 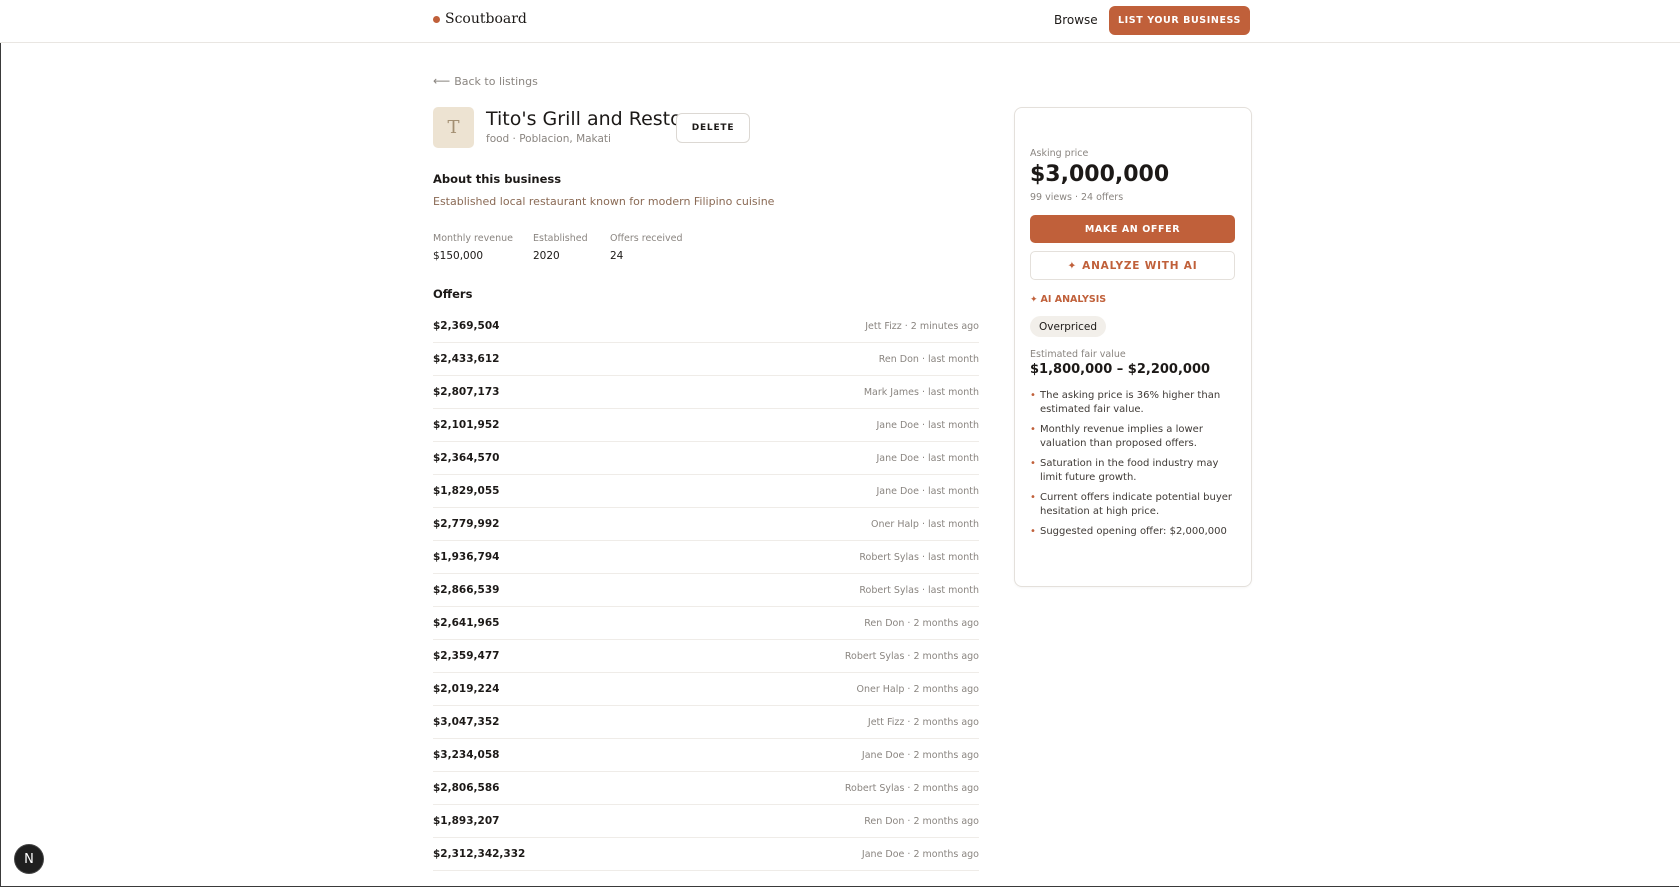 I want to click on offer-amount: $2,312,342,332, so click(x=479, y=854).